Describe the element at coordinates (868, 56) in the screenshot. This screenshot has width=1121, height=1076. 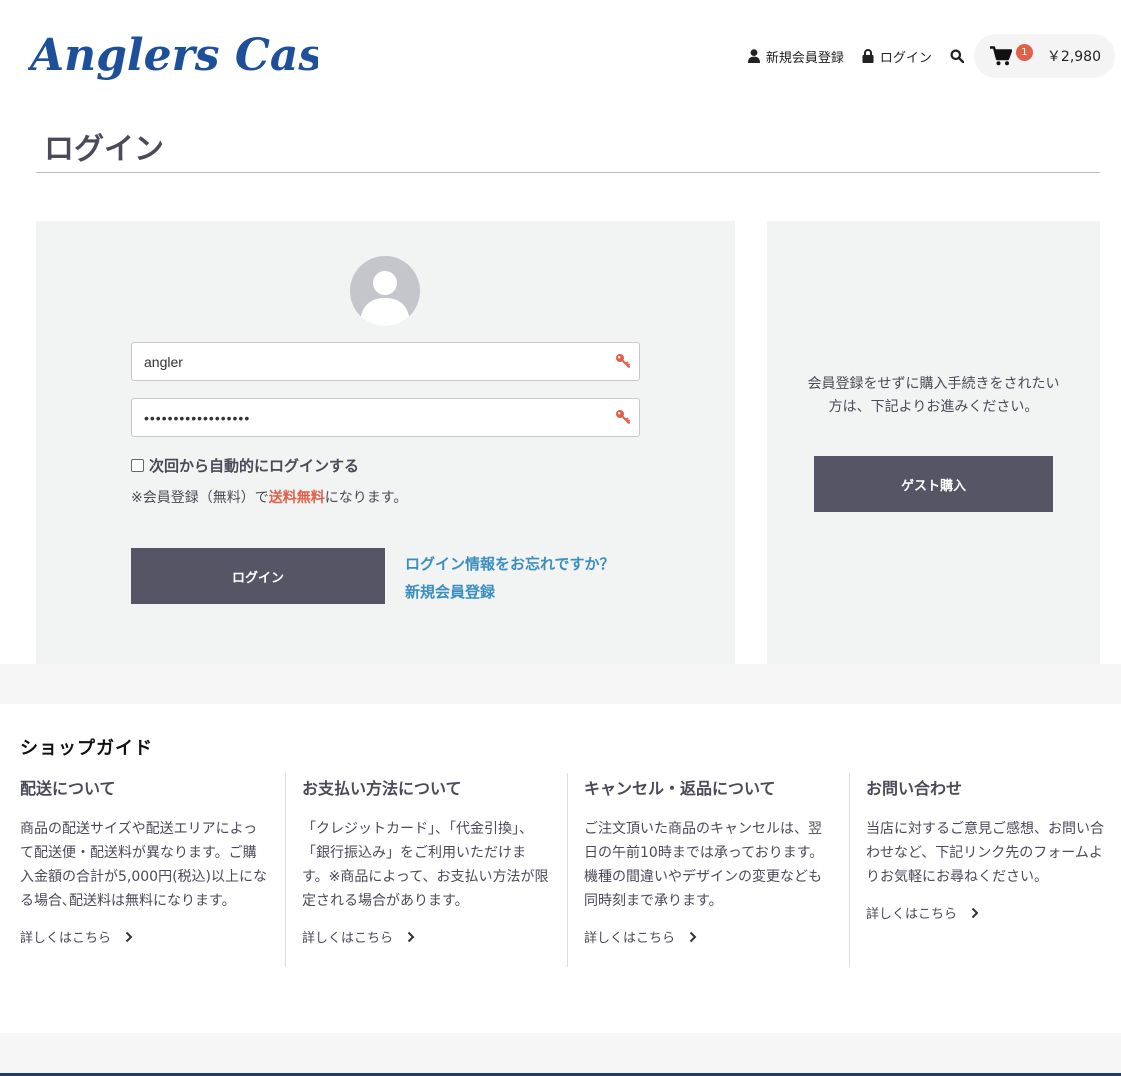
I see `lock-icon` at that location.